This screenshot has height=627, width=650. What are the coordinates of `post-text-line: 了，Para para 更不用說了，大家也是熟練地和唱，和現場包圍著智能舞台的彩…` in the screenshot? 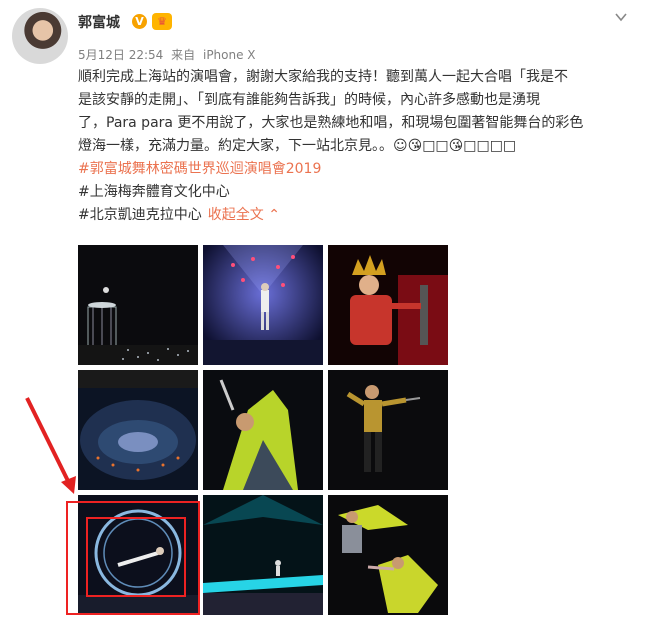 It's located at (331, 123).